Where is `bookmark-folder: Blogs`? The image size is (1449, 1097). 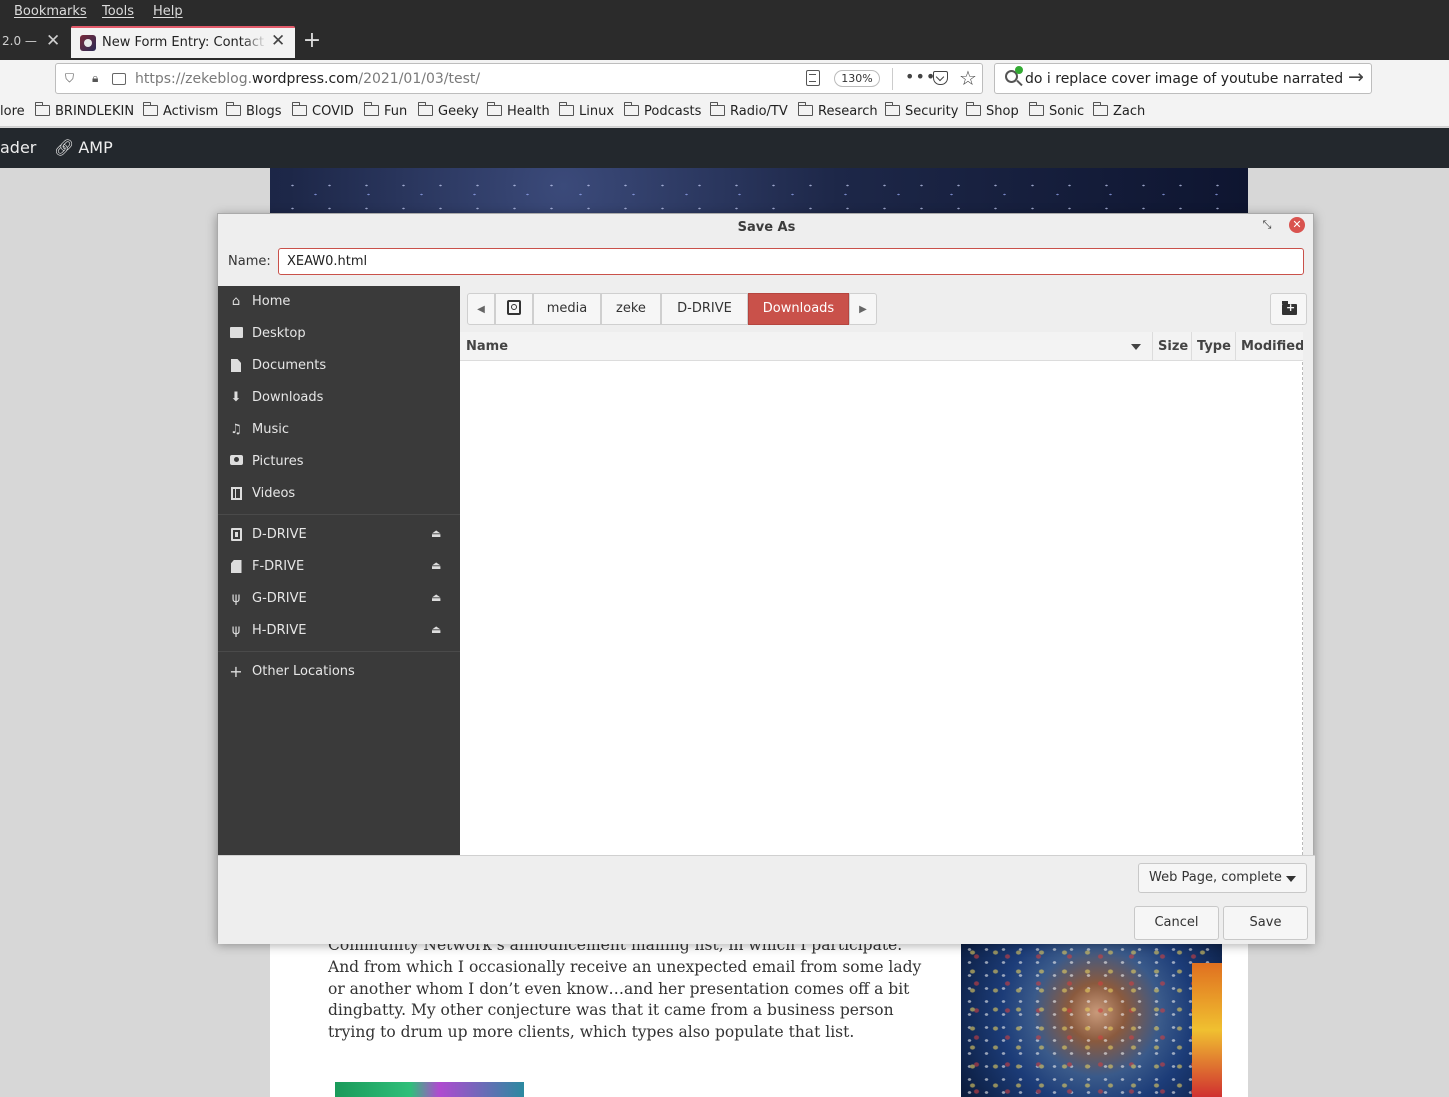 bookmark-folder: Blogs is located at coordinates (254, 110).